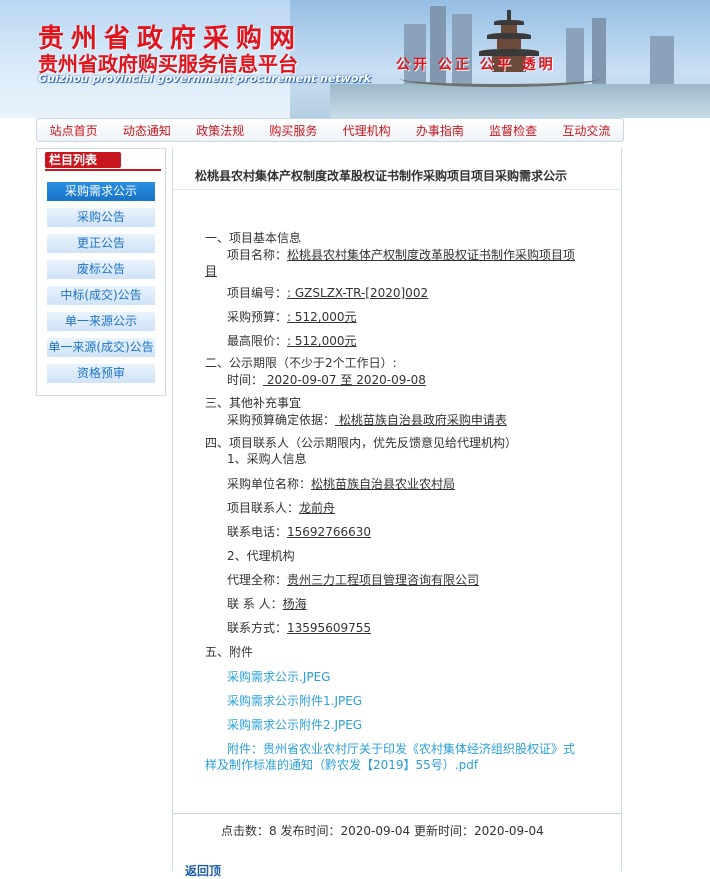 The image size is (710, 879). I want to click on nav-interaction: 互动交流, so click(586, 130).